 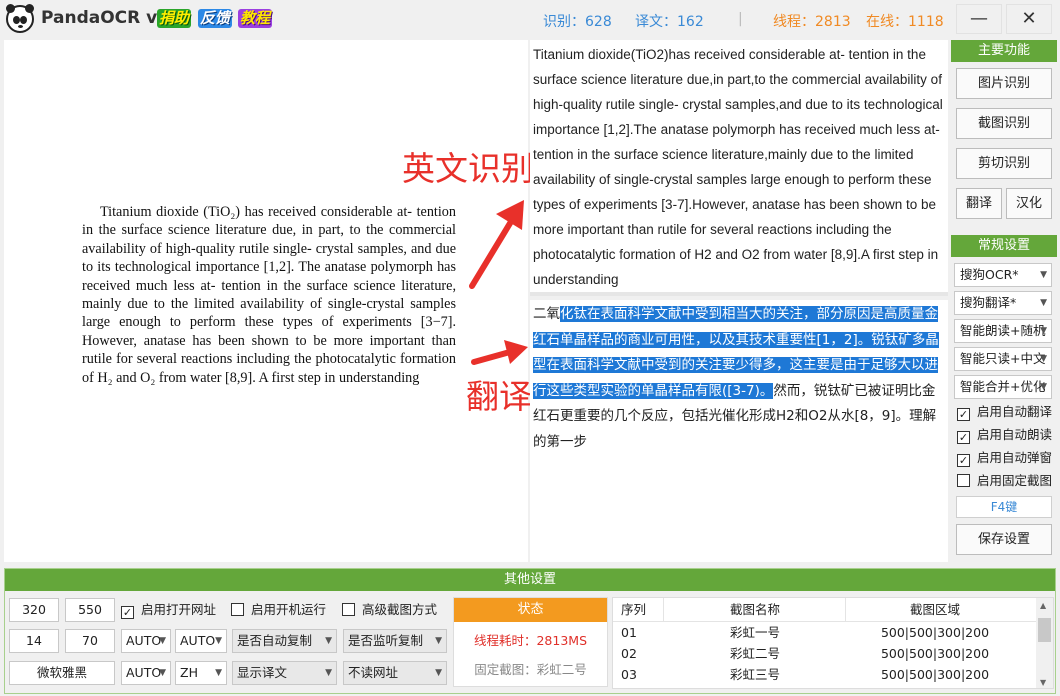 What do you see at coordinates (201, 673) in the screenshot?
I see `lang-output-select: ZH ▼` at bounding box center [201, 673].